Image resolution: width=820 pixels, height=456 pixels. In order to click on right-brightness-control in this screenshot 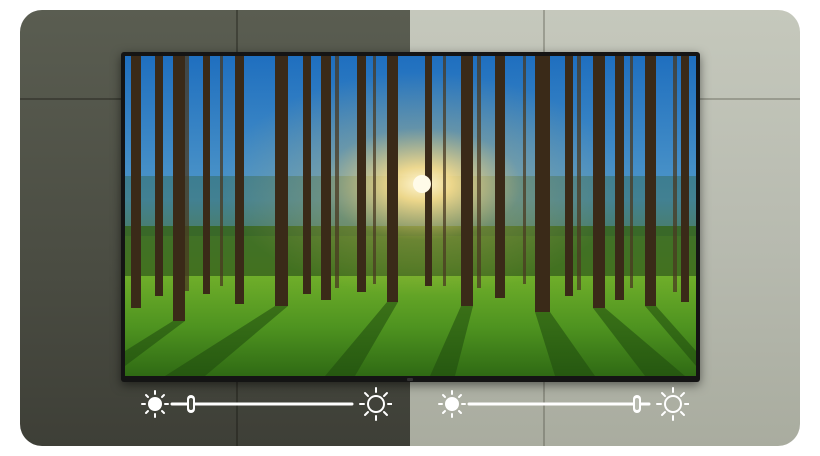, I will do `click(563, 404)`.